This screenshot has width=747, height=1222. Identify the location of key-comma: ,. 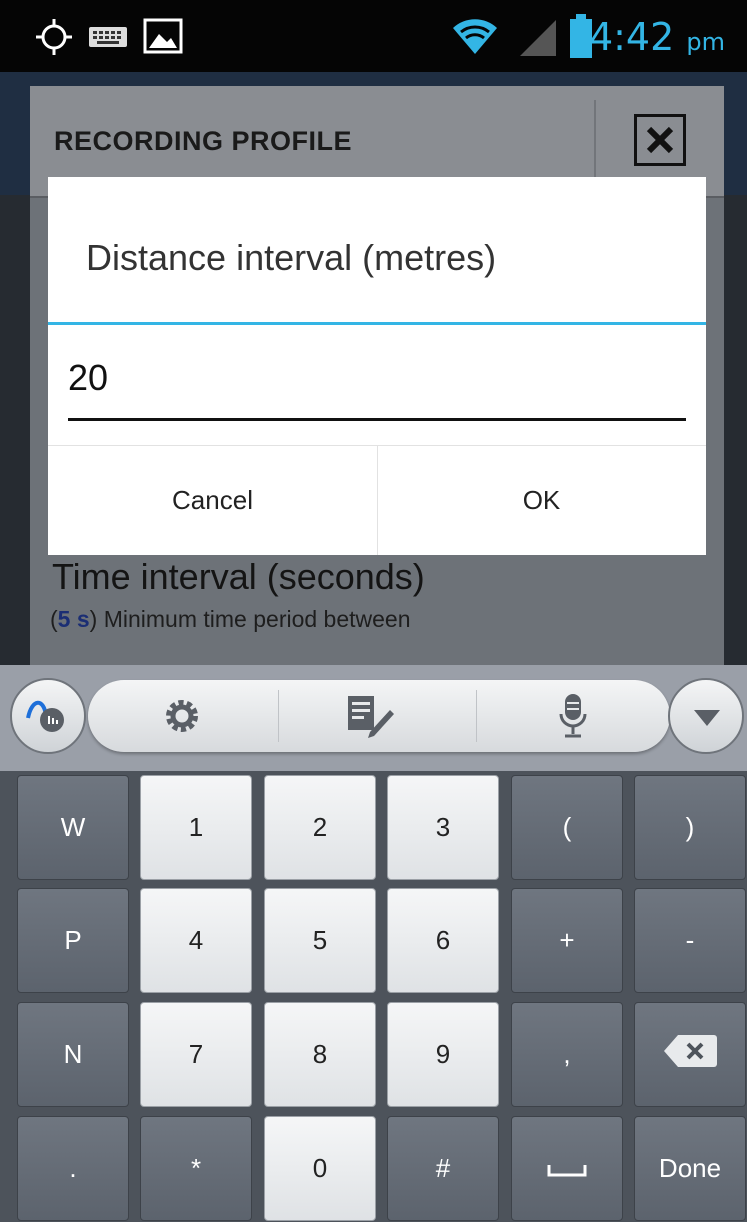
(567, 1054).